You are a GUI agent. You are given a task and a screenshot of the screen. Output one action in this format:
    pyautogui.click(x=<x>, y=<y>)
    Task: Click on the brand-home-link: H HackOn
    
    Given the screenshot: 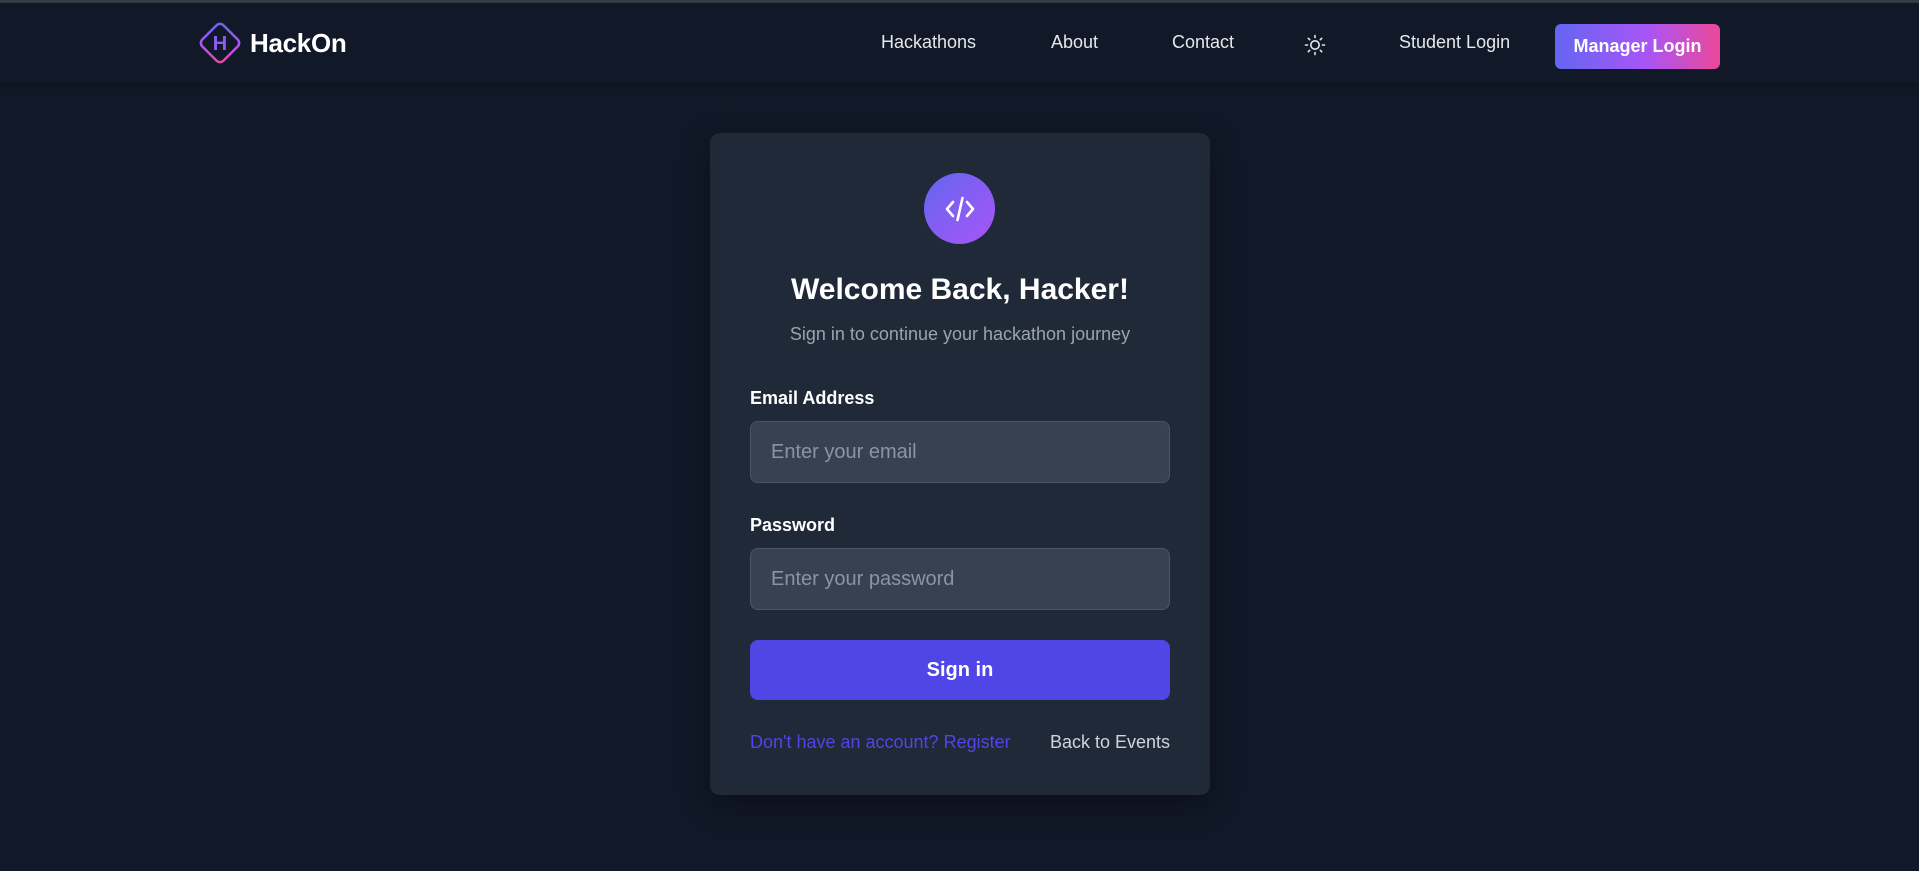 What is the action you would take?
    pyautogui.click(x=271, y=43)
    